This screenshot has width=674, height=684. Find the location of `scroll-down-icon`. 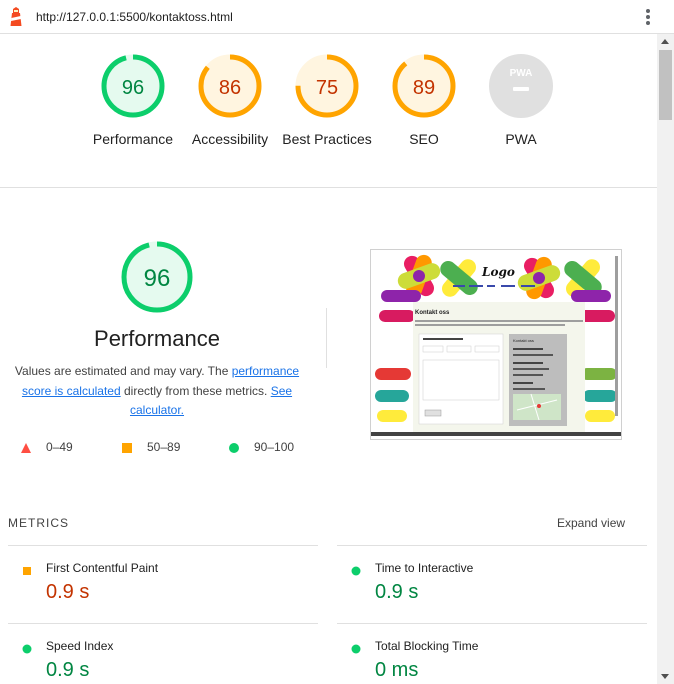

scroll-down-icon is located at coordinates (665, 676).